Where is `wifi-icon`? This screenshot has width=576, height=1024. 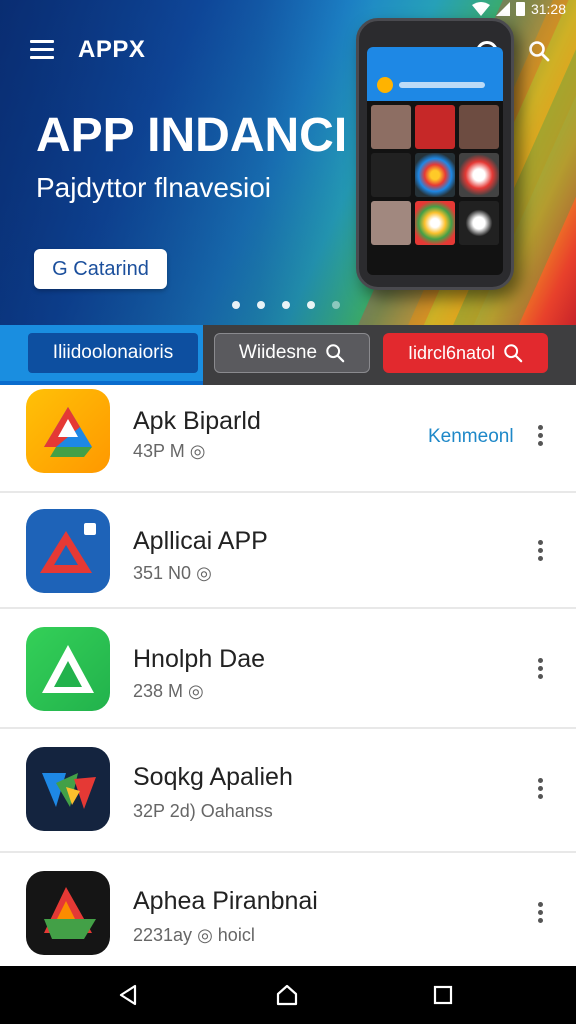 wifi-icon is located at coordinates (480, 9).